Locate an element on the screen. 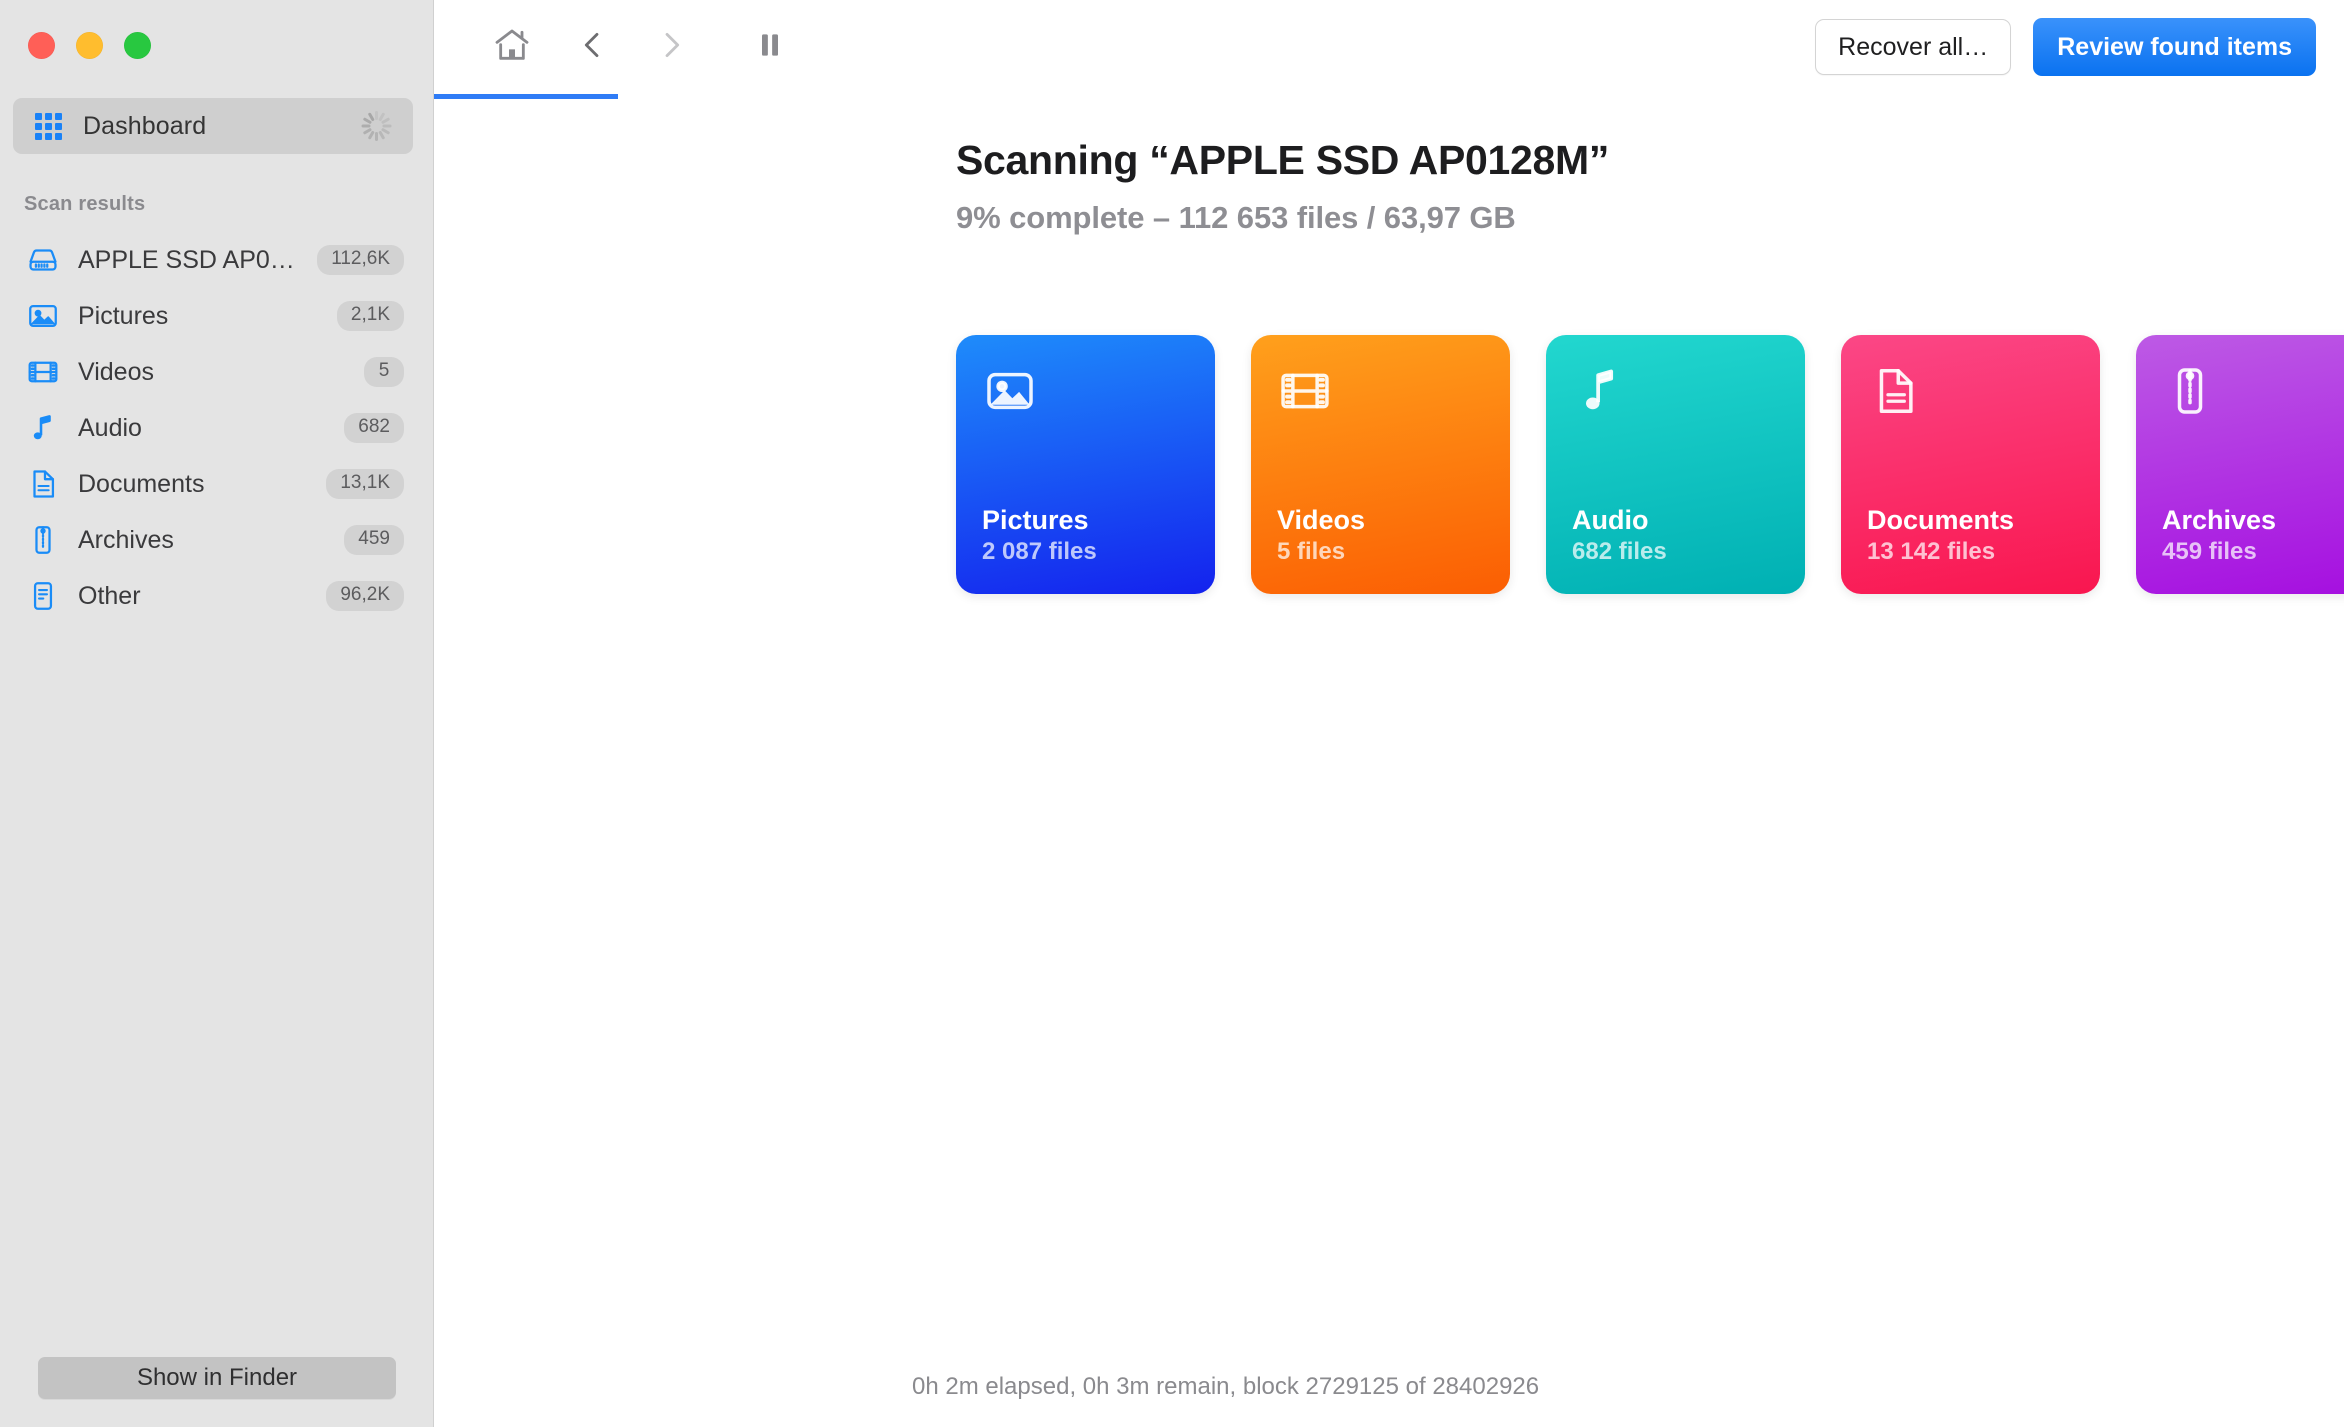  minimize-button is located at coordinates (89, 45).